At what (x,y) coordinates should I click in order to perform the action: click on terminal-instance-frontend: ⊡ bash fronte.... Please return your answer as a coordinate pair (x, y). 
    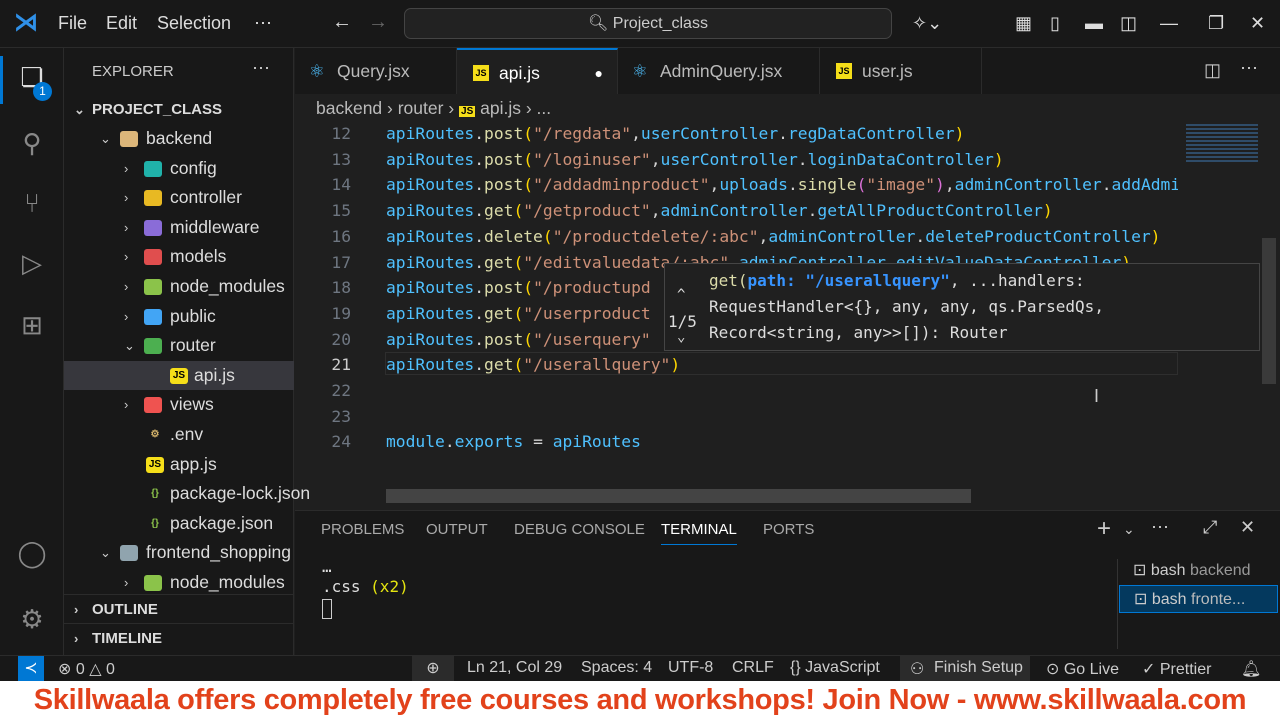
    Looking at the image, I should click on (1198, 599).